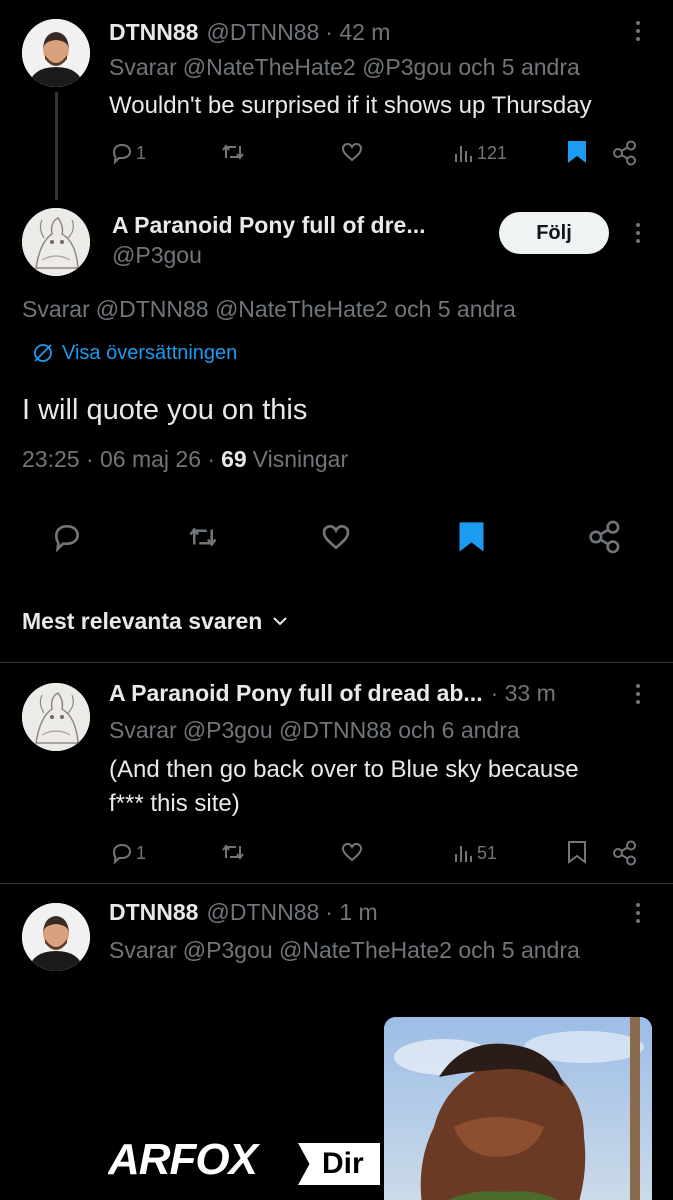  Describe the element at coordinates (380, 1107) in the screenshot. I see `media-attachment: ARFOX Dir` at that location.